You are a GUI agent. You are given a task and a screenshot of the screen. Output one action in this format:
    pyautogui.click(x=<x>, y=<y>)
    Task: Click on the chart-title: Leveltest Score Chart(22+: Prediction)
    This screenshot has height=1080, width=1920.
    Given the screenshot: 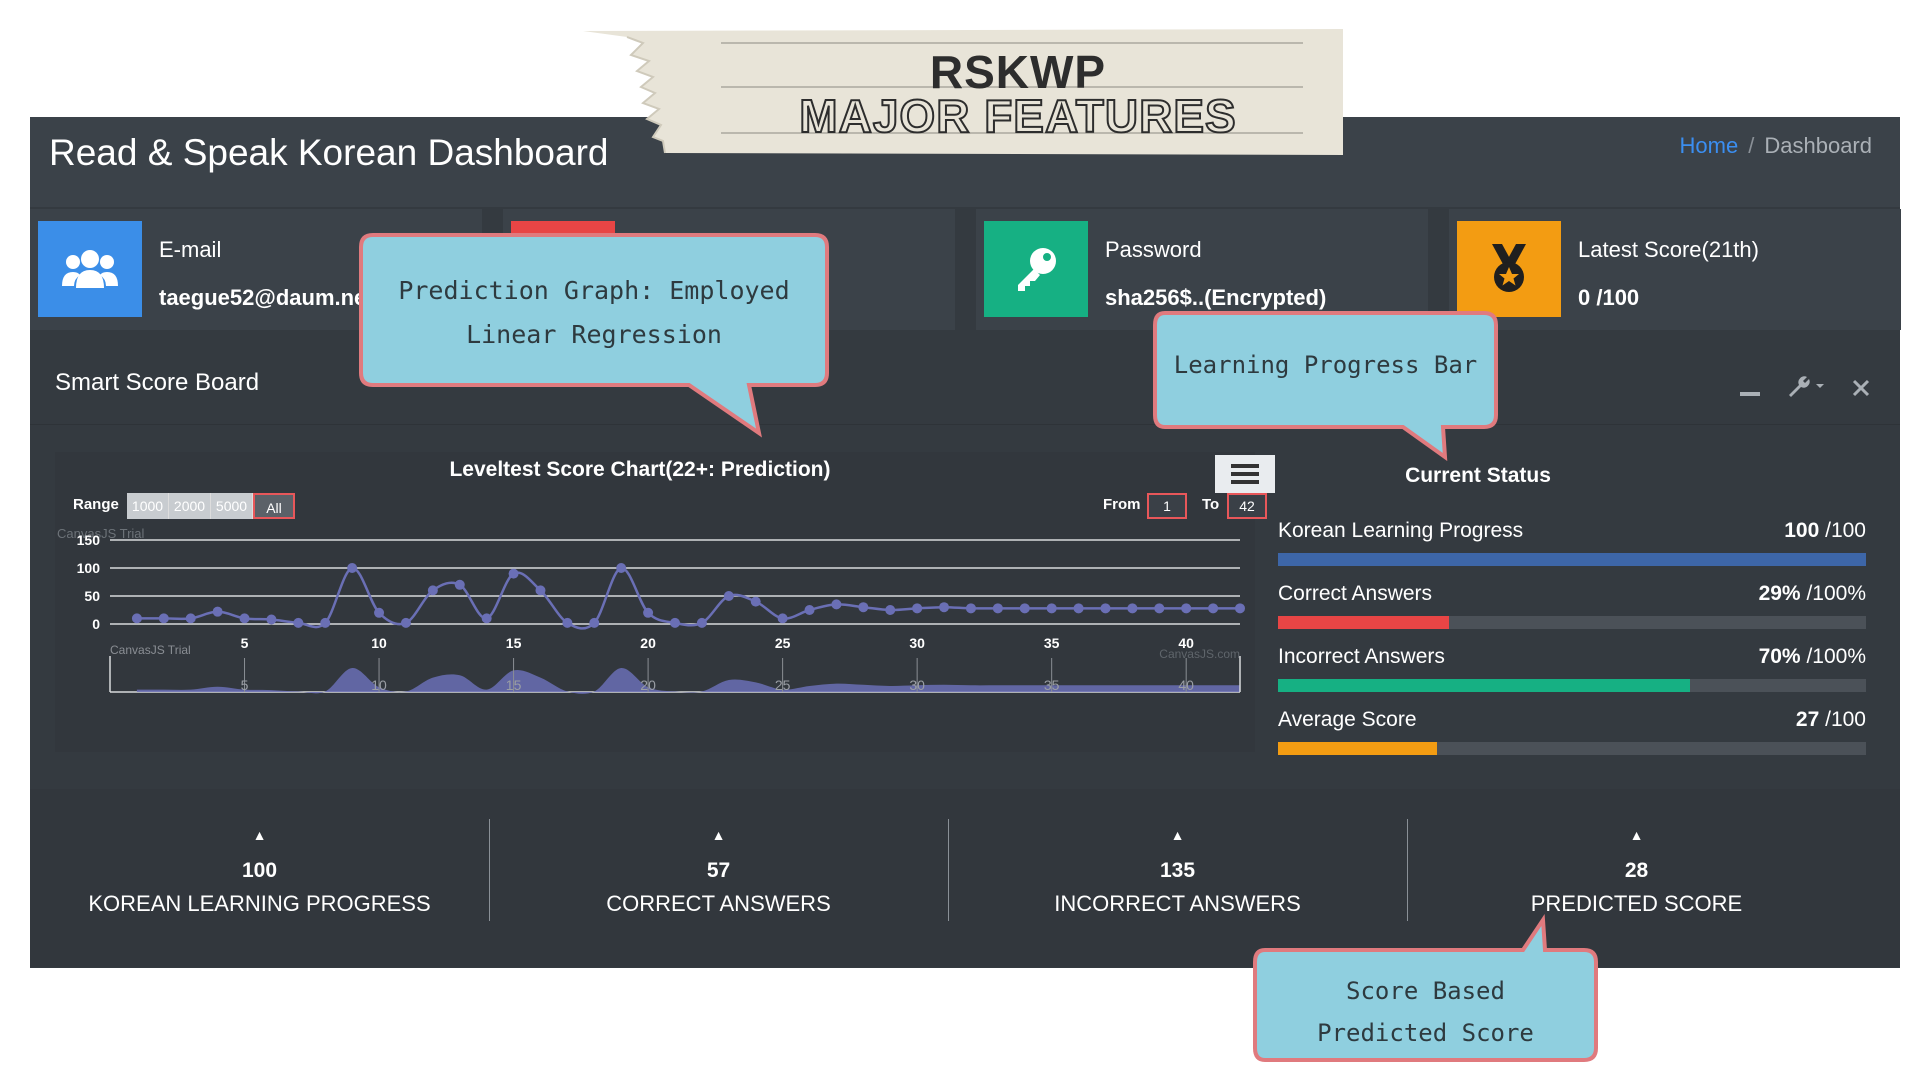 What is the action you would take?
    pyautogui.click(x=640, y=469)
    